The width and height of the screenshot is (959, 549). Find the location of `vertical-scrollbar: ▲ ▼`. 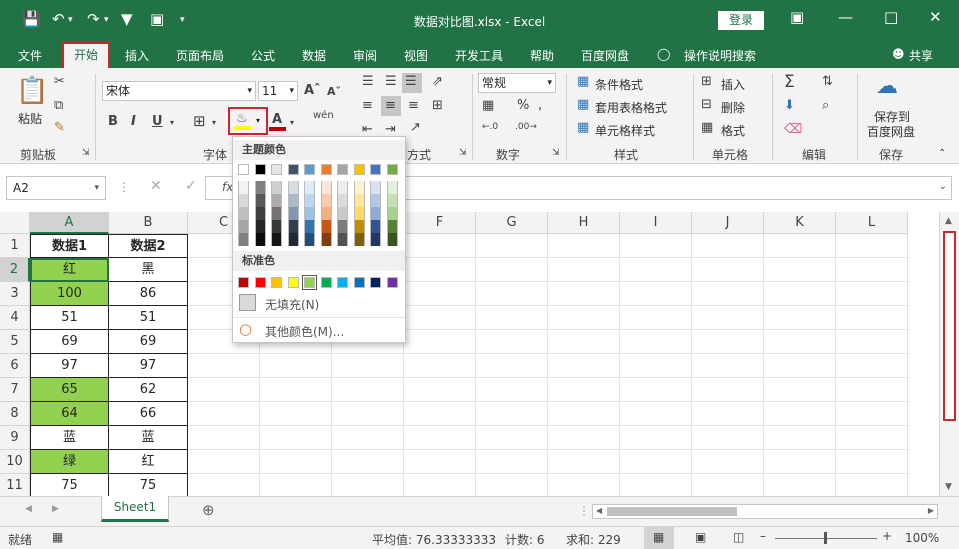

vertical-scrollbar: ▲ ▼ is located at coordinates (949, 354).